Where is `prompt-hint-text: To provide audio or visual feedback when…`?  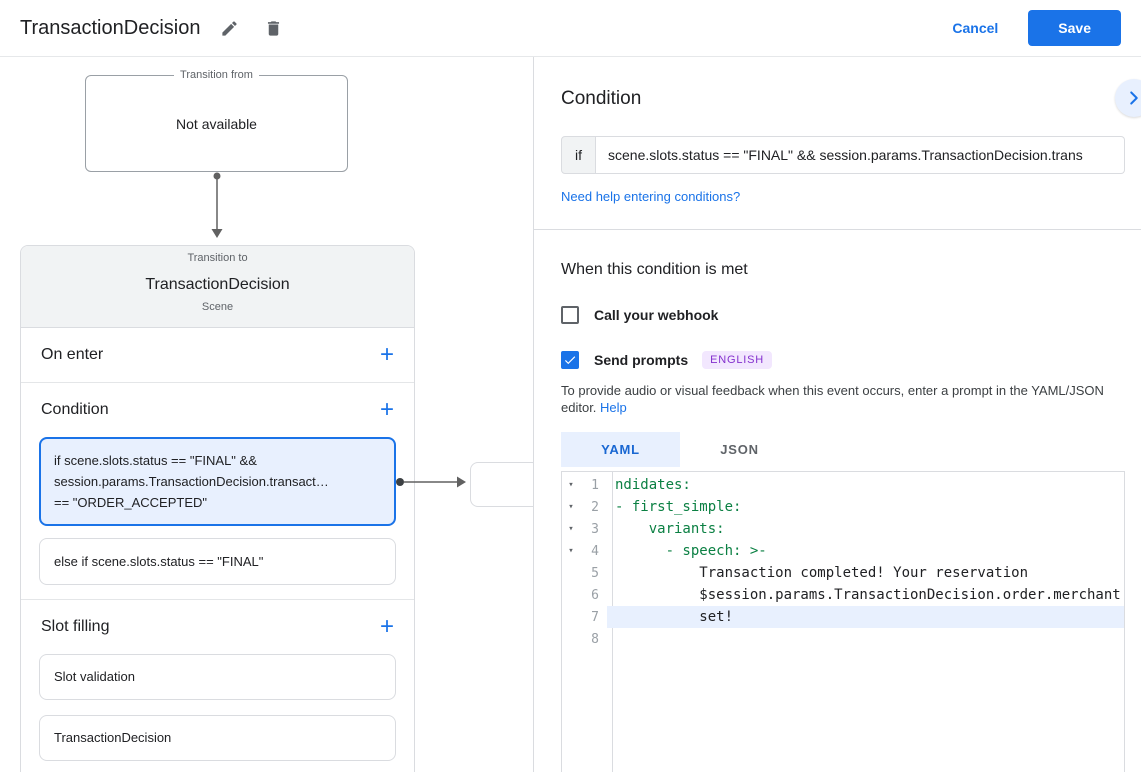
prompt-hint-text: To provide audio or visual feedback when… is located at coordinates (832, 399).